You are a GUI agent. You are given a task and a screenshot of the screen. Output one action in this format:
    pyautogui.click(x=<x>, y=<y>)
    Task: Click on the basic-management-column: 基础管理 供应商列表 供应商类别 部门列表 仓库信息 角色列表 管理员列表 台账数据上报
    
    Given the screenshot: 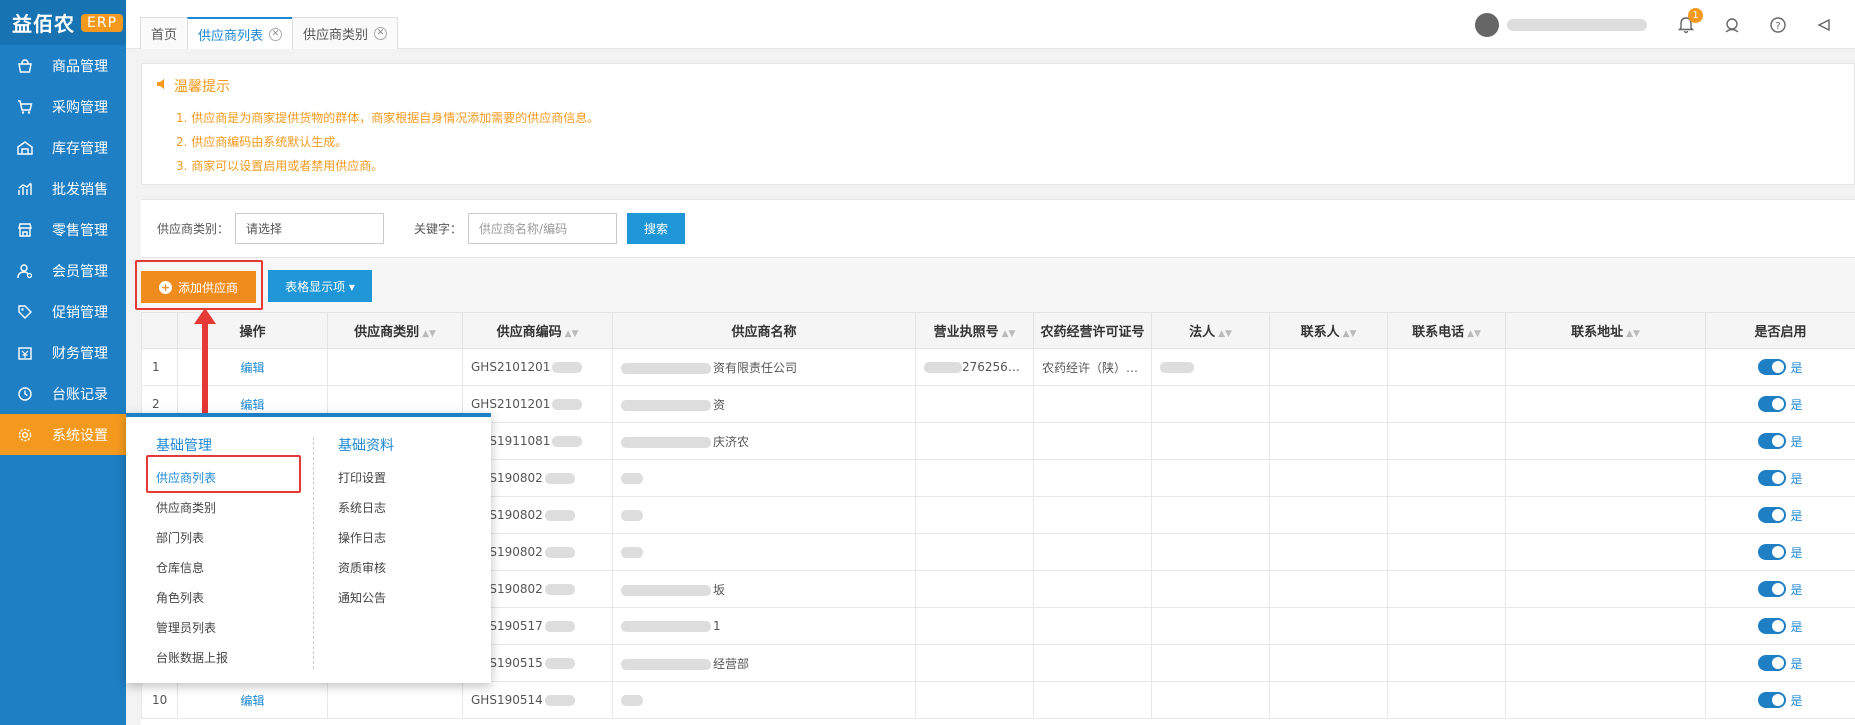 What is the action you would take?
    pyautogui.click(x=192, y=554)
    